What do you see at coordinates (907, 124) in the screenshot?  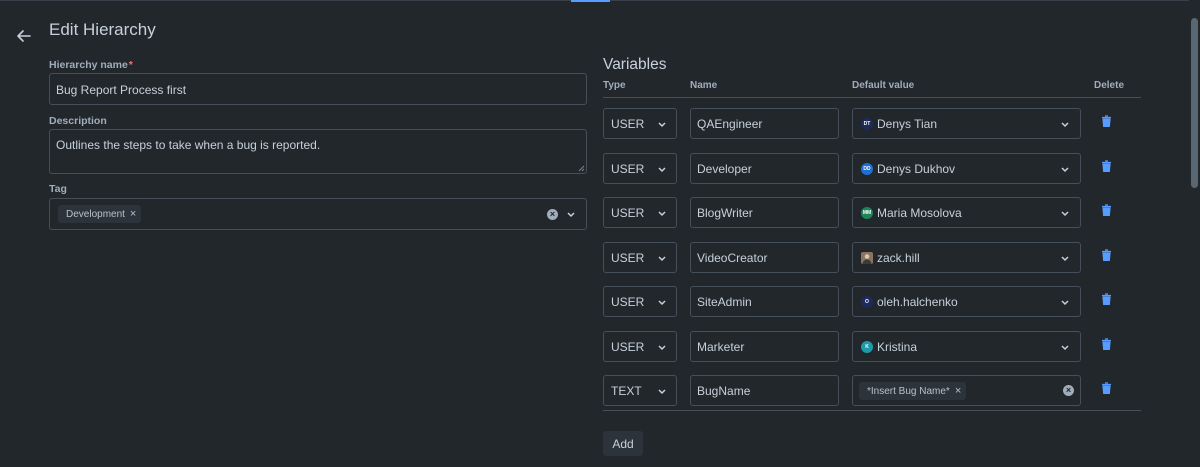 I see `default-value: Denys Tian` at bounding box center [907, 124].